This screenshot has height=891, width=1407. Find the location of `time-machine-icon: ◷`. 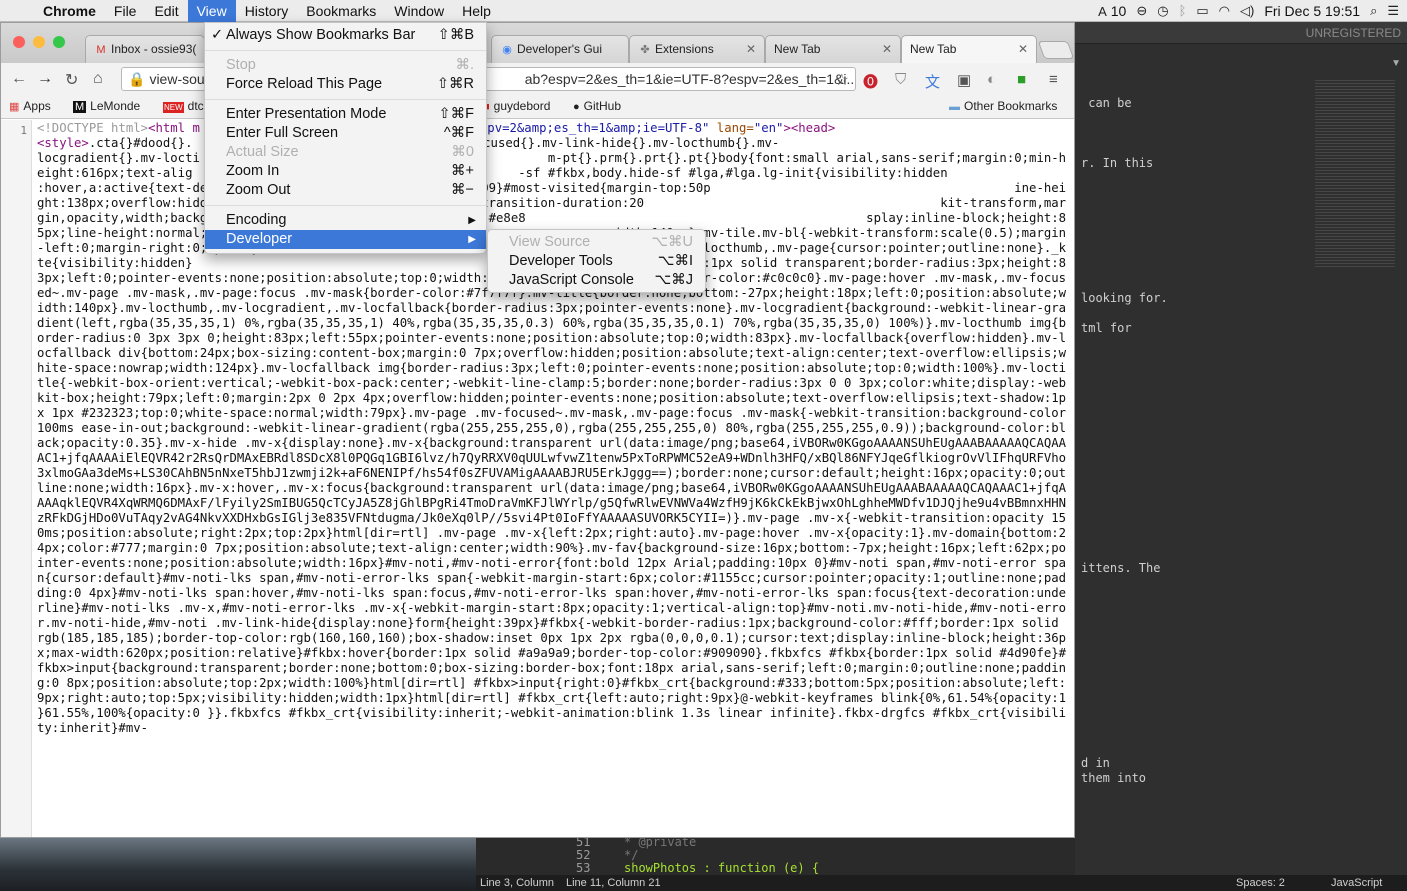

time-machine-icon: ◷ is located at coordinates (1162, 11).